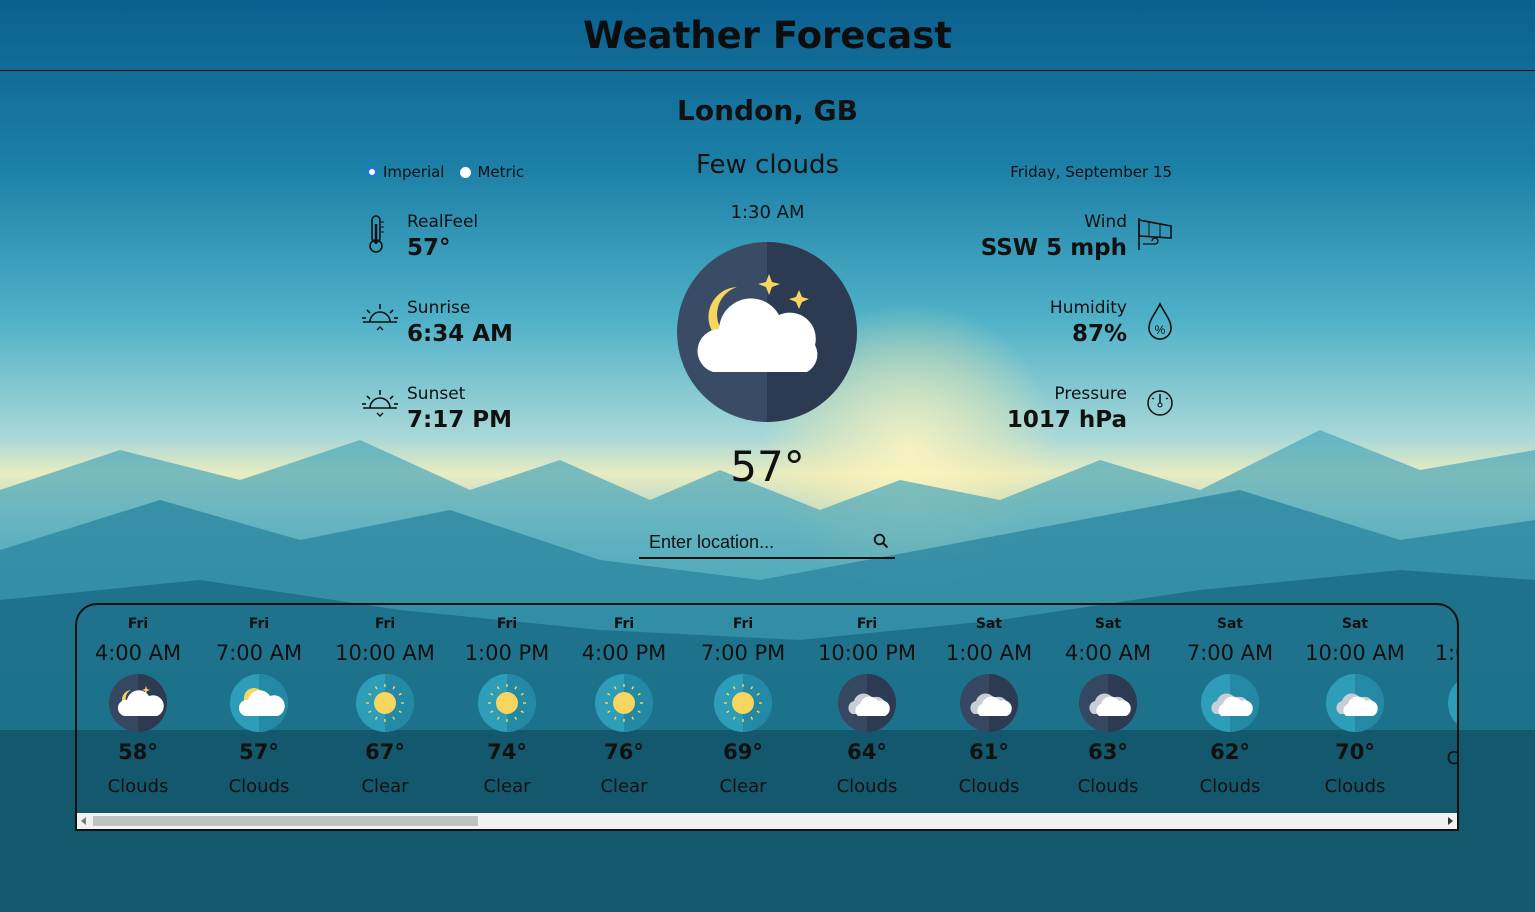  I want to click on forecast-temp: 76°, so click(624, 752).